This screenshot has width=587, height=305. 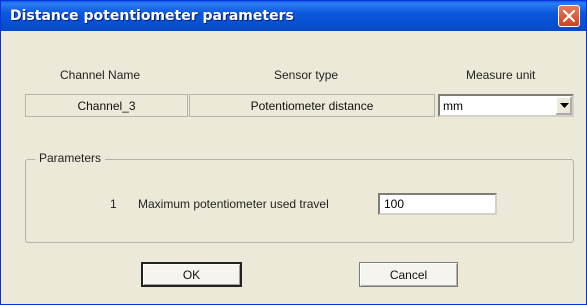 I want to click on measure-unit-value: mm, so click(x=453, y=106).